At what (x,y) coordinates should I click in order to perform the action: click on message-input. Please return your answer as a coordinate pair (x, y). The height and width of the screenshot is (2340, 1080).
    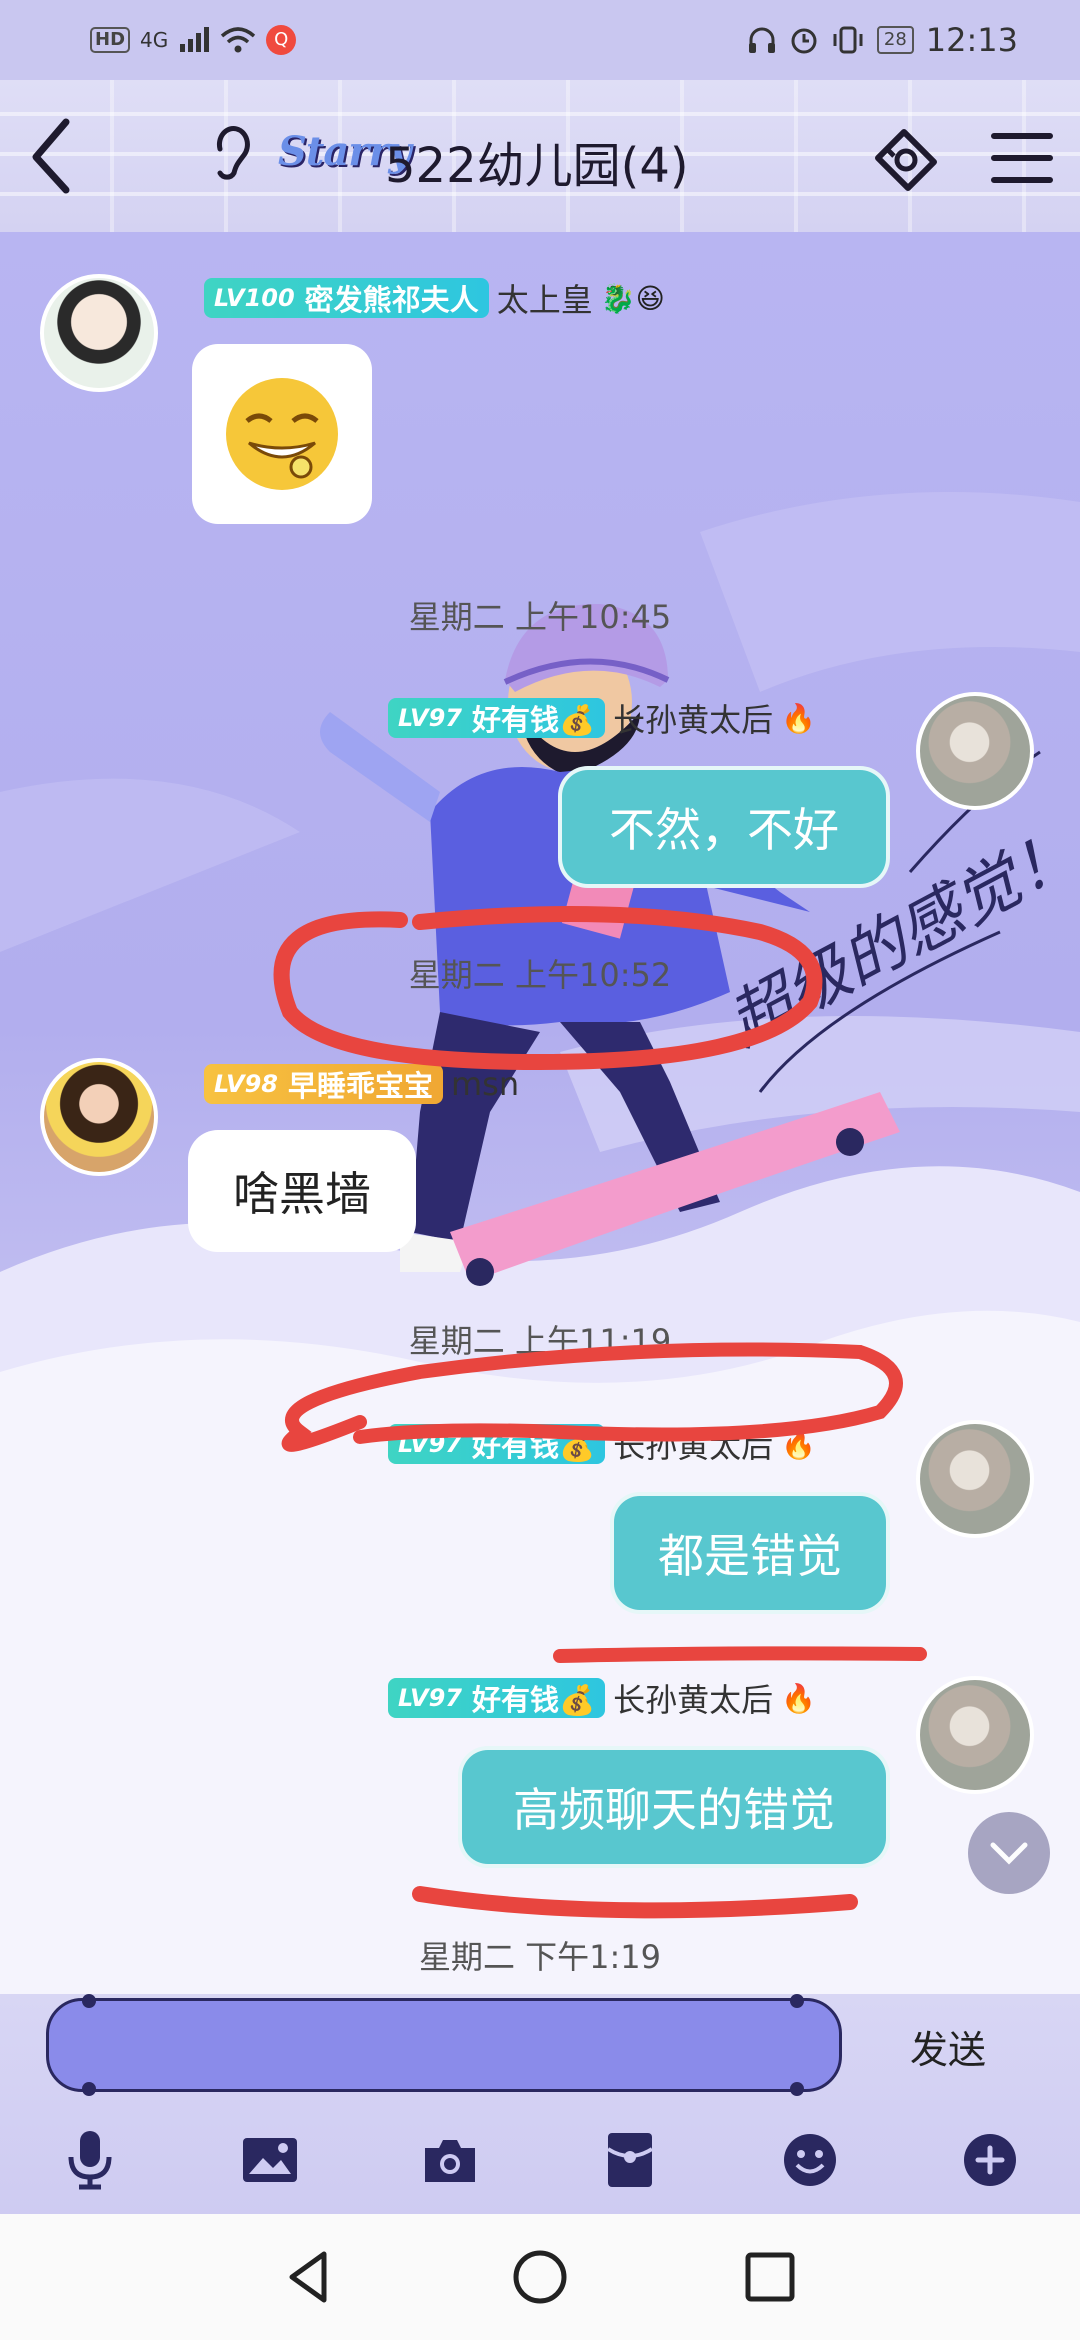
    Looking at the image, I should click on (444, 2045).